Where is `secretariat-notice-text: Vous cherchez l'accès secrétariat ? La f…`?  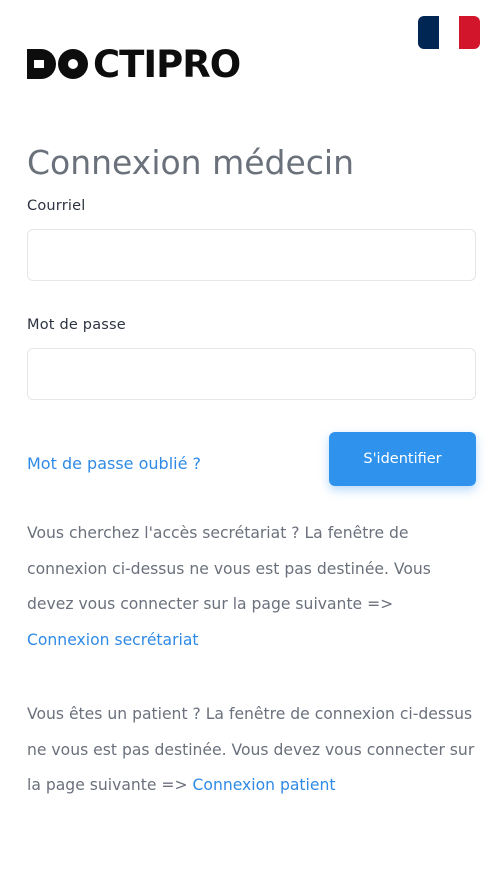 secretariat-notice-text: Vous cherchez l'accès secrétariat ? La f… is located at coordinates (229, 568).